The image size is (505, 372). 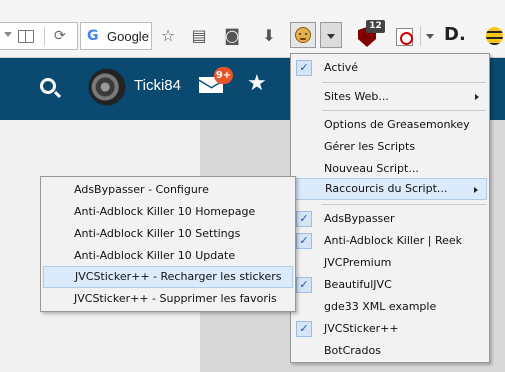 I want to click on submenu-item-aak-homepage: Anti-Adblock Killer 10 Homepage, so click(x=168, y=212).